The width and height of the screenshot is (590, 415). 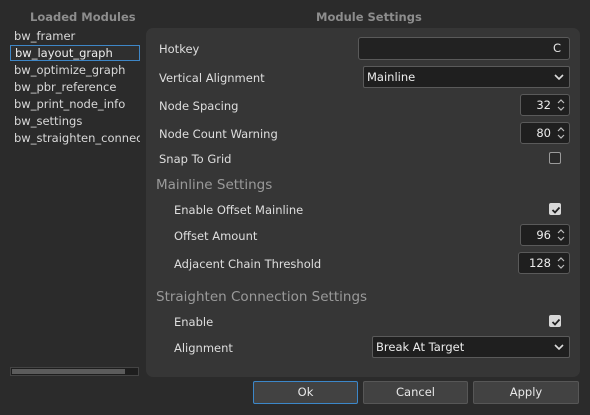 I want to click on module-item-bw-straighten-connection: bw_straighten_connection, so click(x=75, y=138).